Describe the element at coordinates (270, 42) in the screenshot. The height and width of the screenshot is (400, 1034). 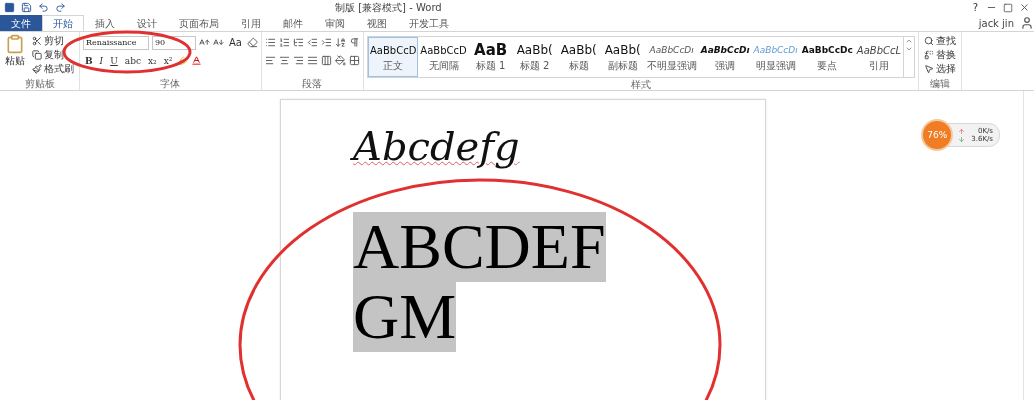
I see `bullets-icon` at that location.